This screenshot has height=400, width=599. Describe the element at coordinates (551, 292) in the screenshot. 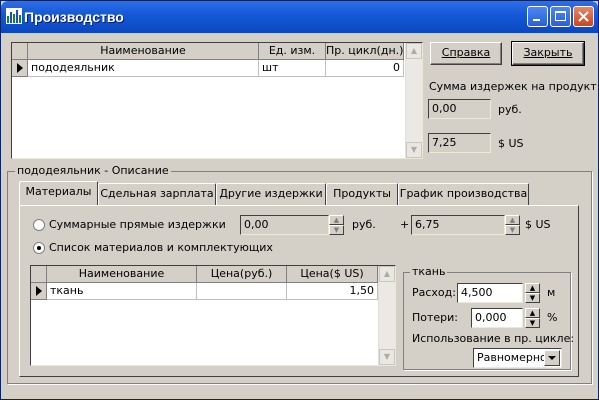

I see `consumption-unit: м` at that location.